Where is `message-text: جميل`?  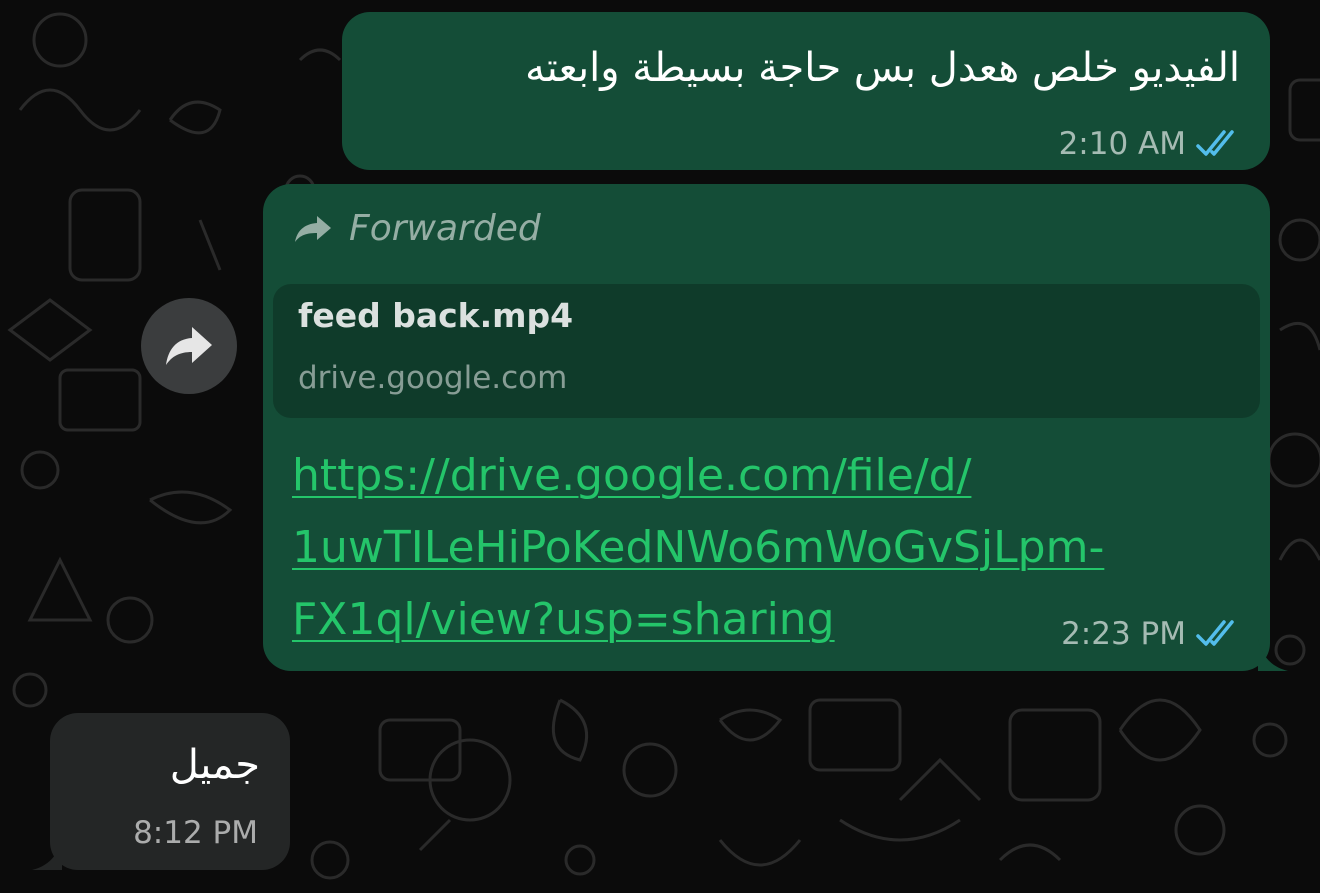
message-text: جميل is located at coordinates (214, 765).